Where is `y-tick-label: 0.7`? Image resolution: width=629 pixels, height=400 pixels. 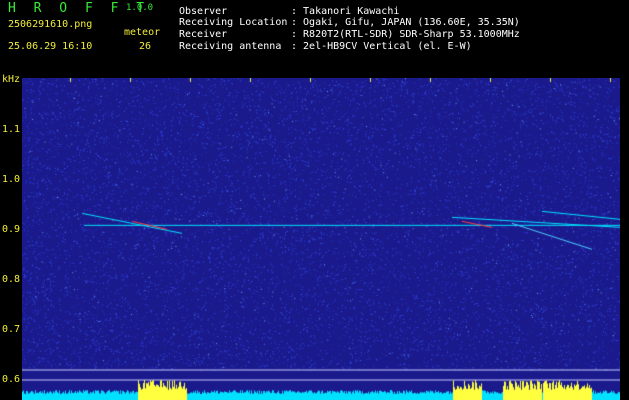
y-tick-label: 0.7 is located at coordinates (11, 329).